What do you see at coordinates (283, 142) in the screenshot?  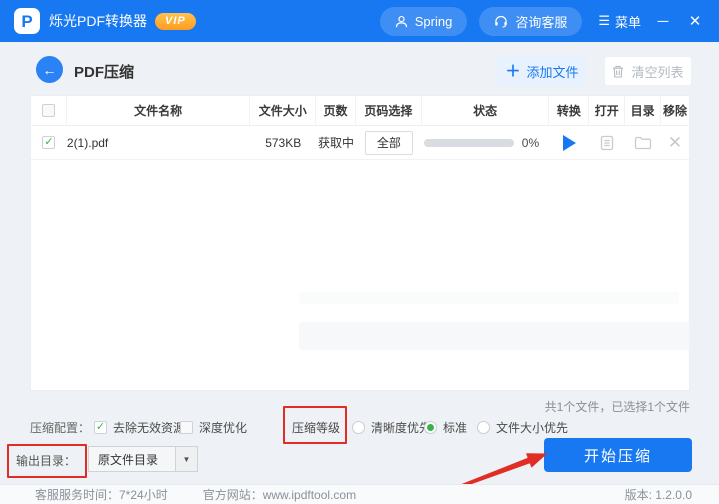 I see `file-size: 573KB` at bounding box center [283, 142].